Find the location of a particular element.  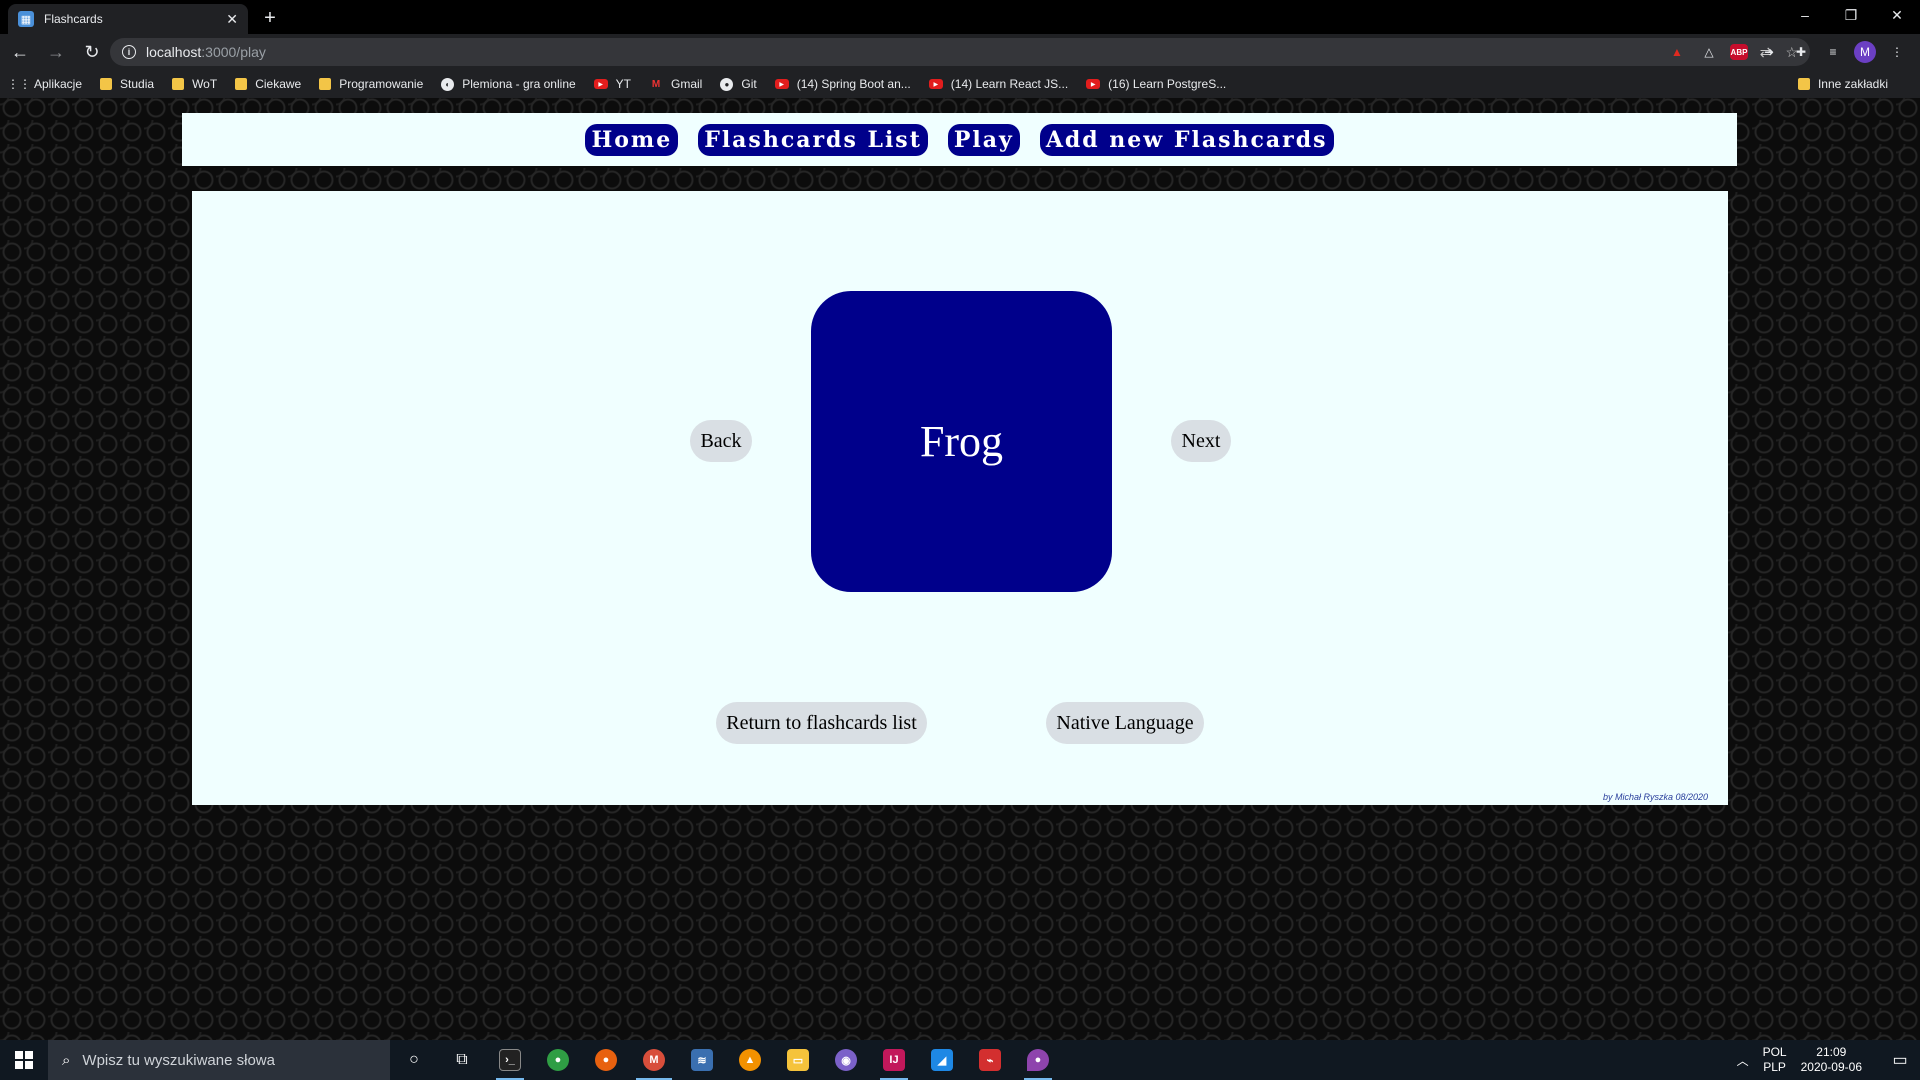

nav-play: Play is located at coordinates (983, 139).